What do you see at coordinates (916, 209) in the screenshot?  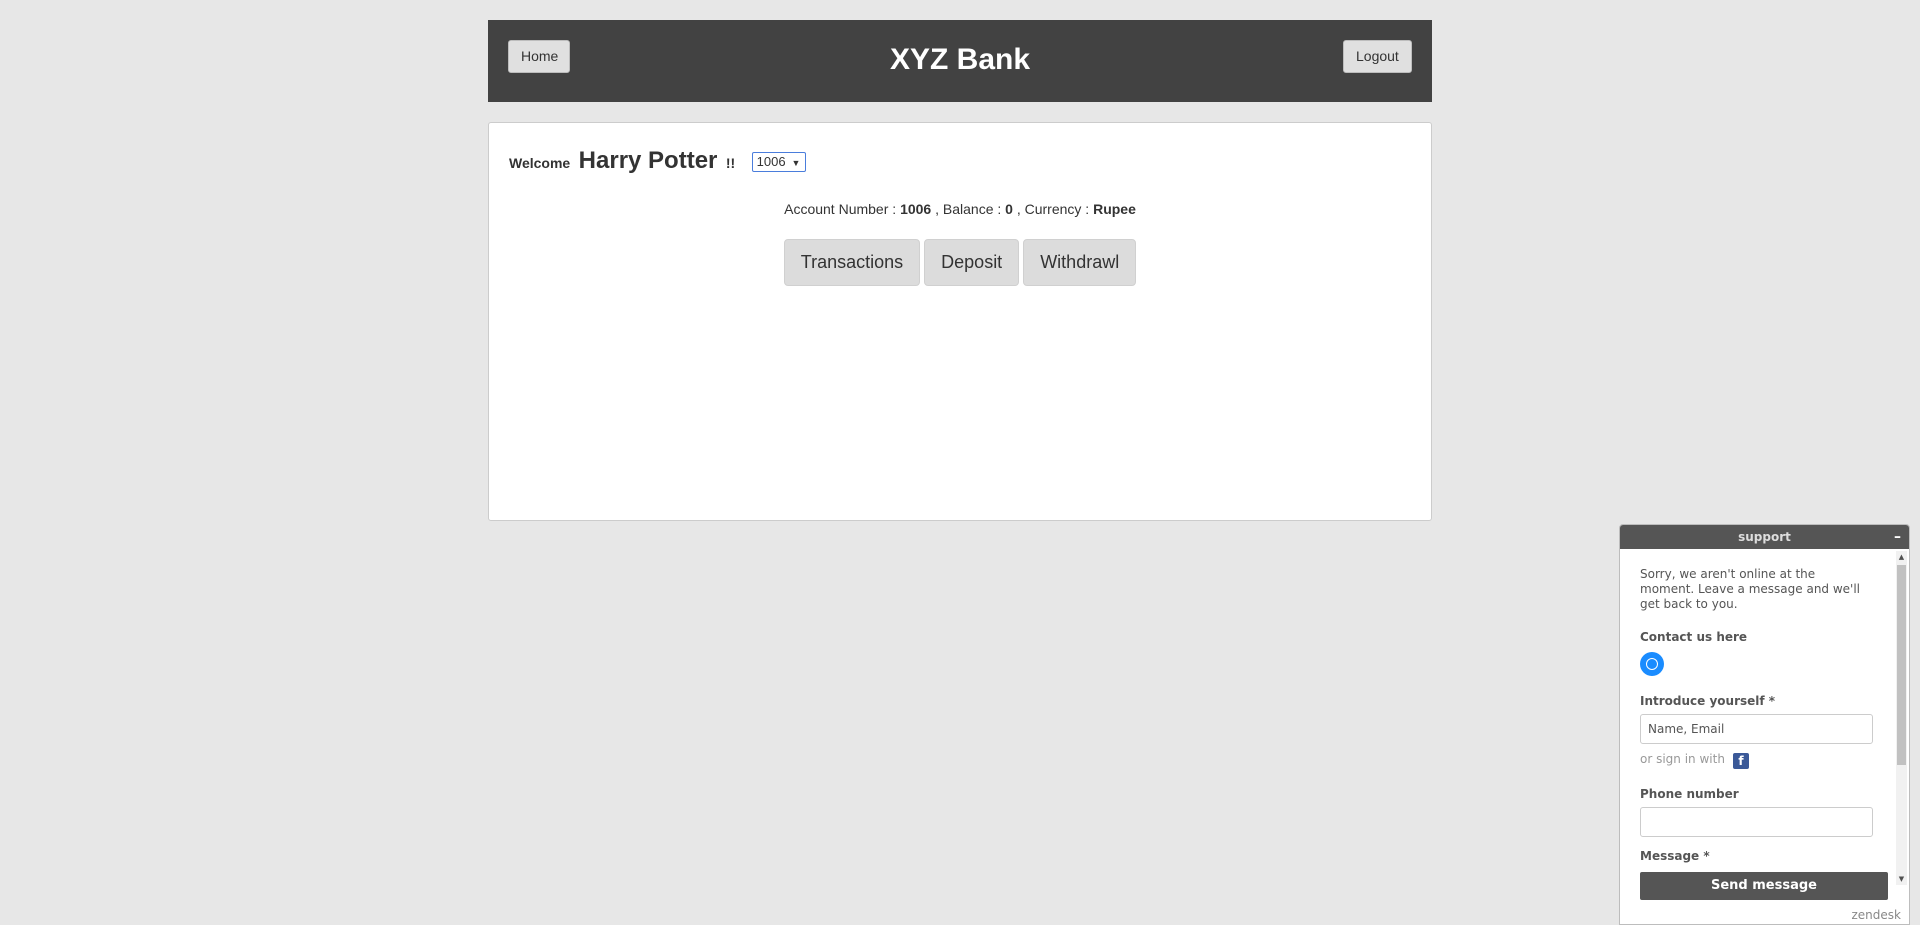 I see `account-number: 1006` at bounding box center [916, 209].